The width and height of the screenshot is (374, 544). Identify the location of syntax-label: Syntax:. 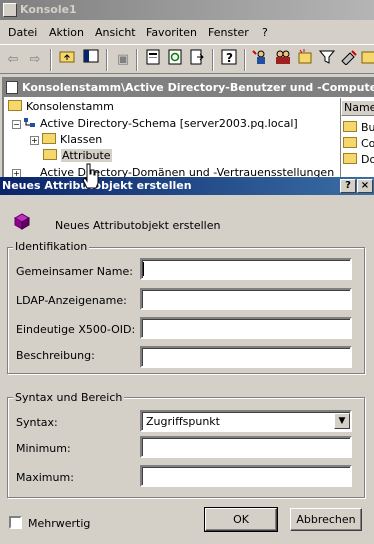
(37, 422).